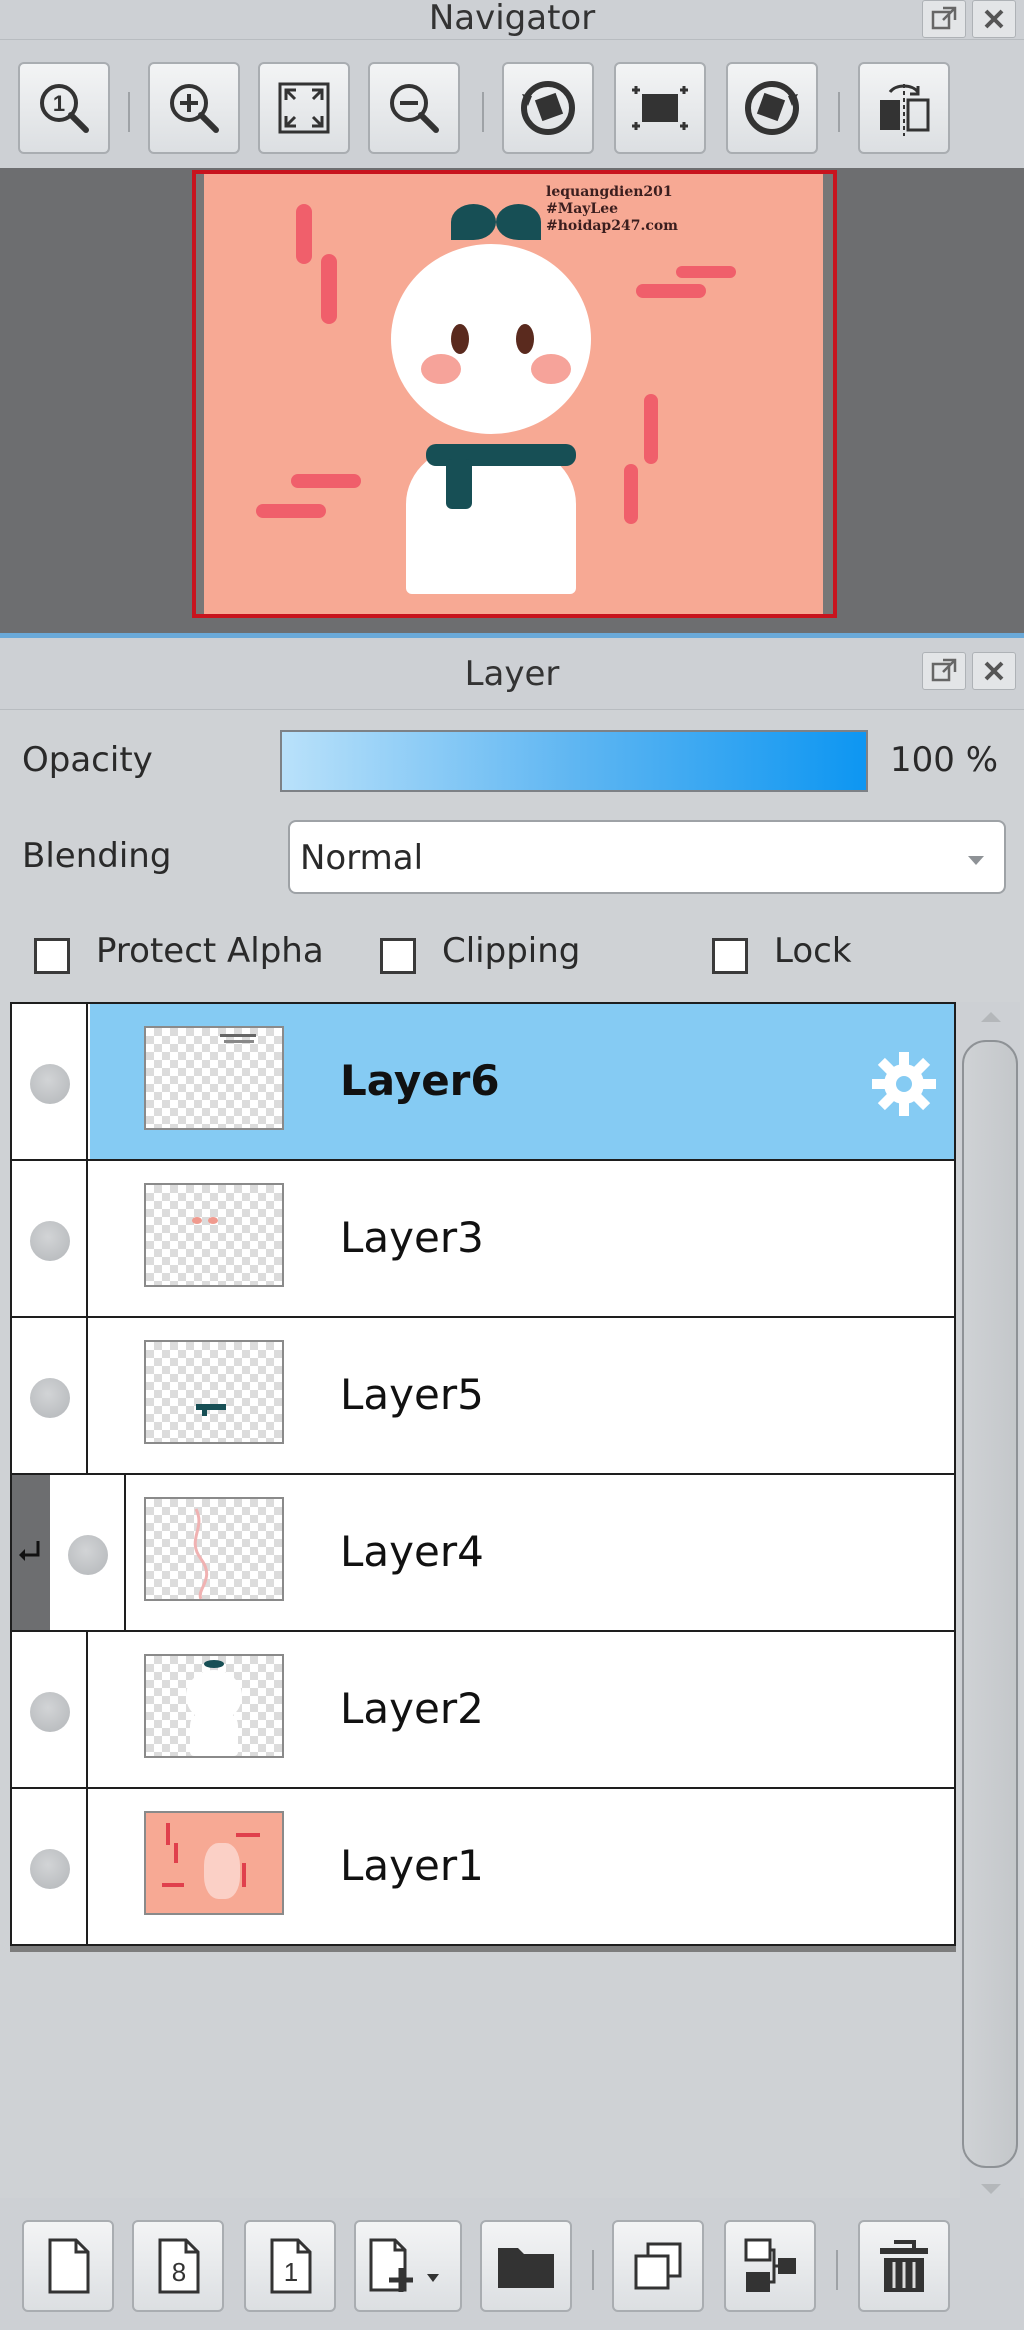 The width and height of the screenshot is (1024, 2330). I want to click on add-layer-dropdown-icon, so click(404, 2265).